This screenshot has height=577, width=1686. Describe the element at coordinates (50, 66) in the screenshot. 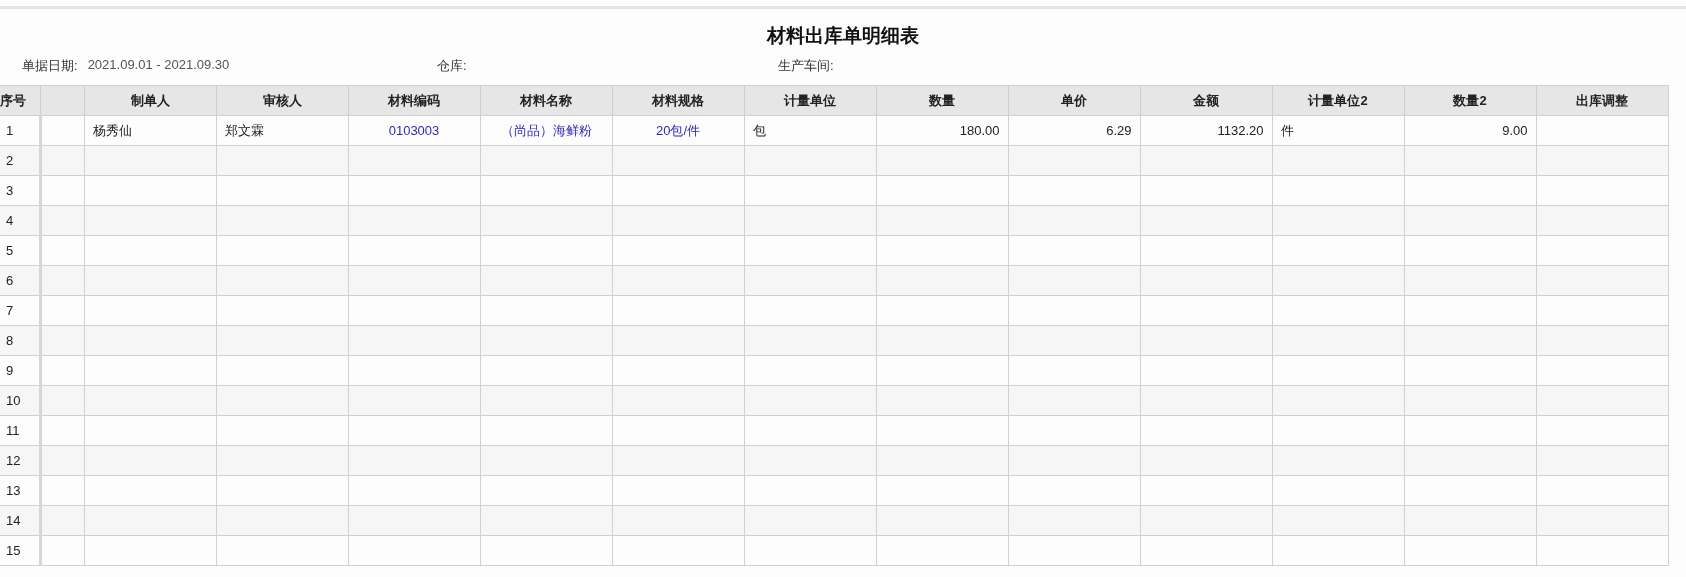

I see `filter-label: 单据日期:` at that location.